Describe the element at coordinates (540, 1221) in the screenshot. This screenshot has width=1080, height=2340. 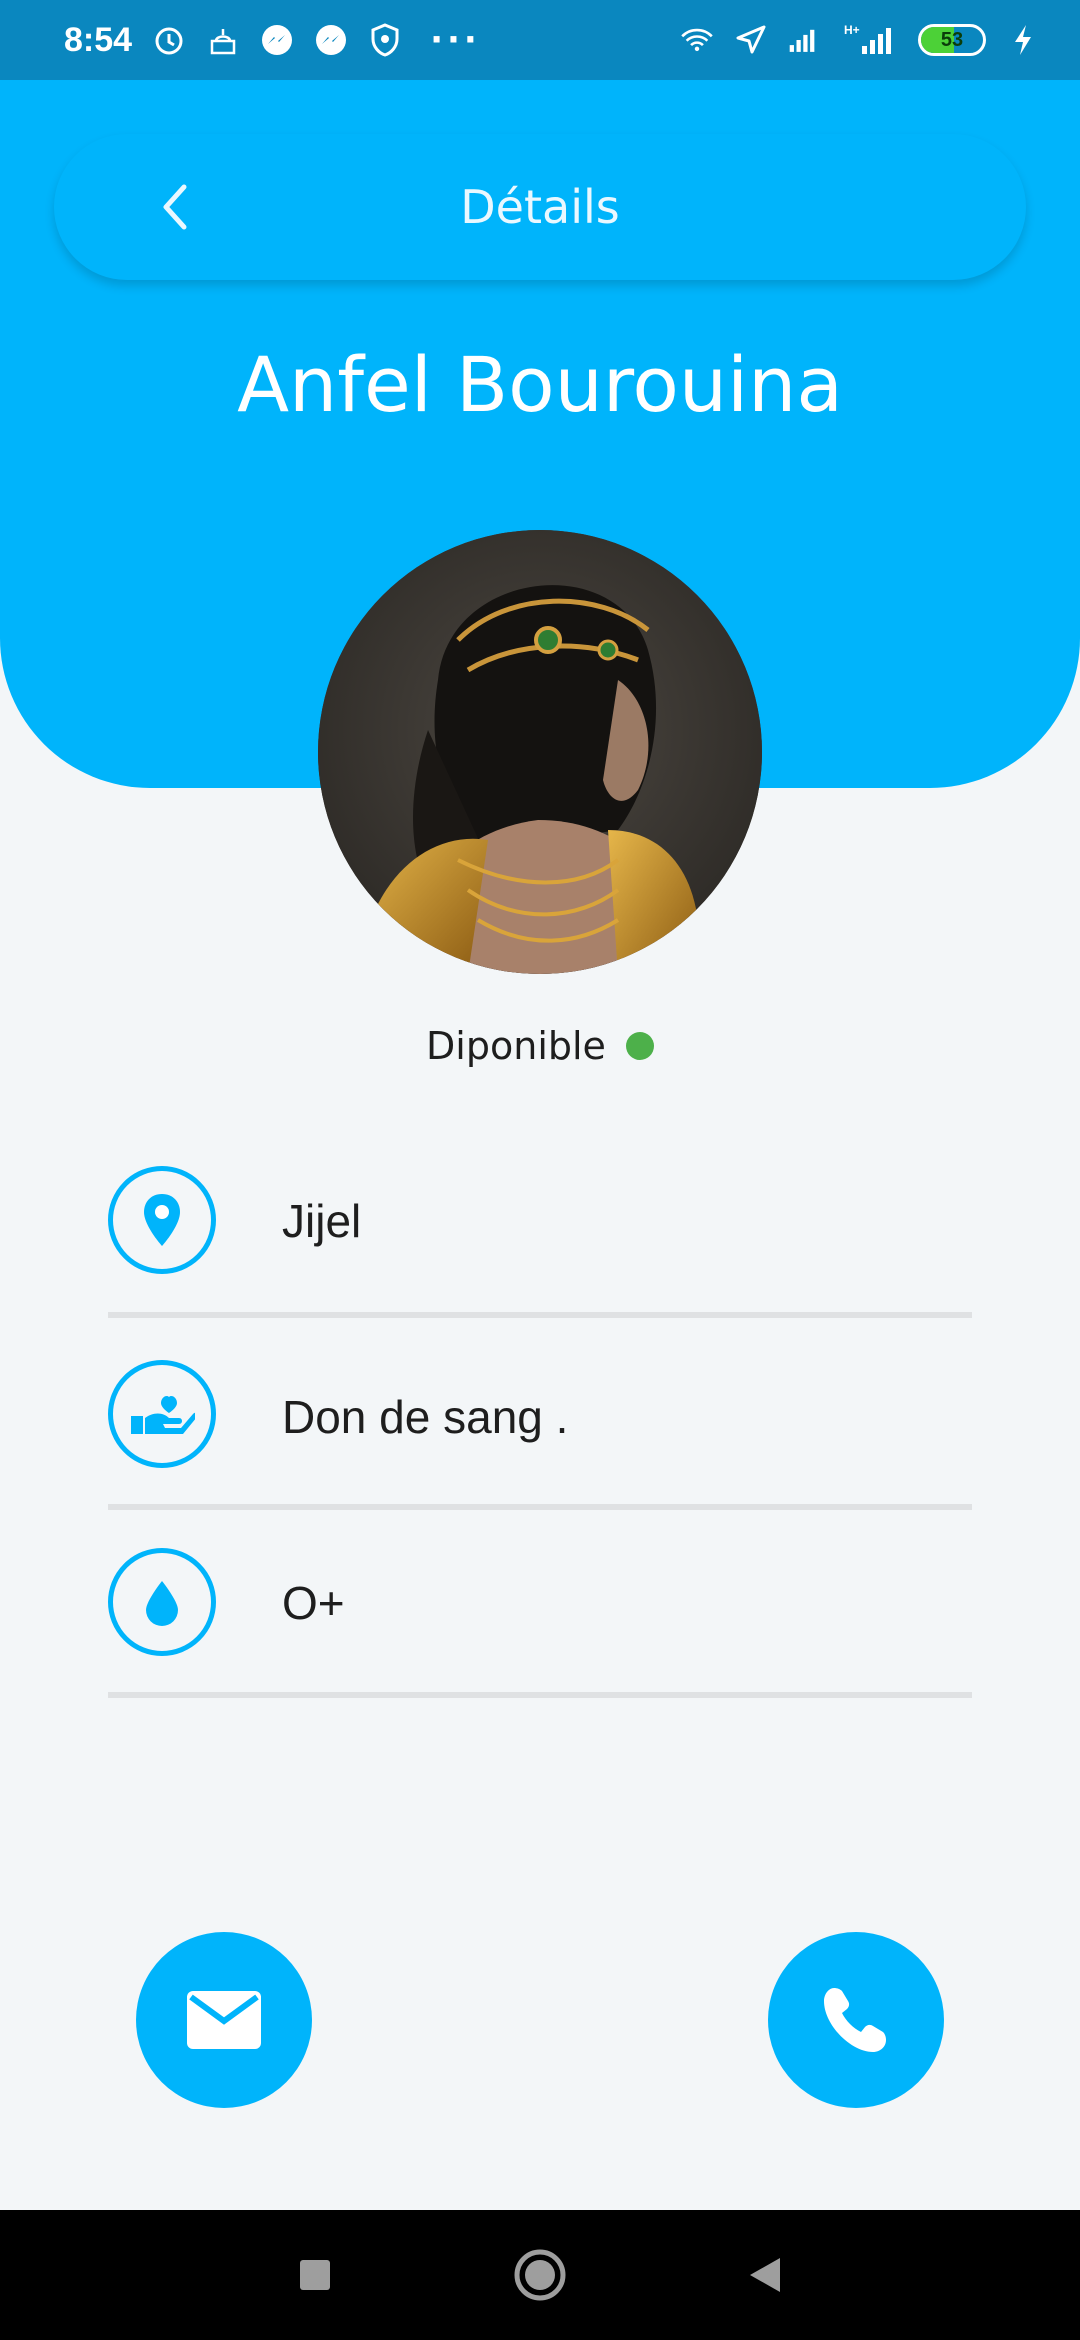
I see `location-row: Jijel` at that location.